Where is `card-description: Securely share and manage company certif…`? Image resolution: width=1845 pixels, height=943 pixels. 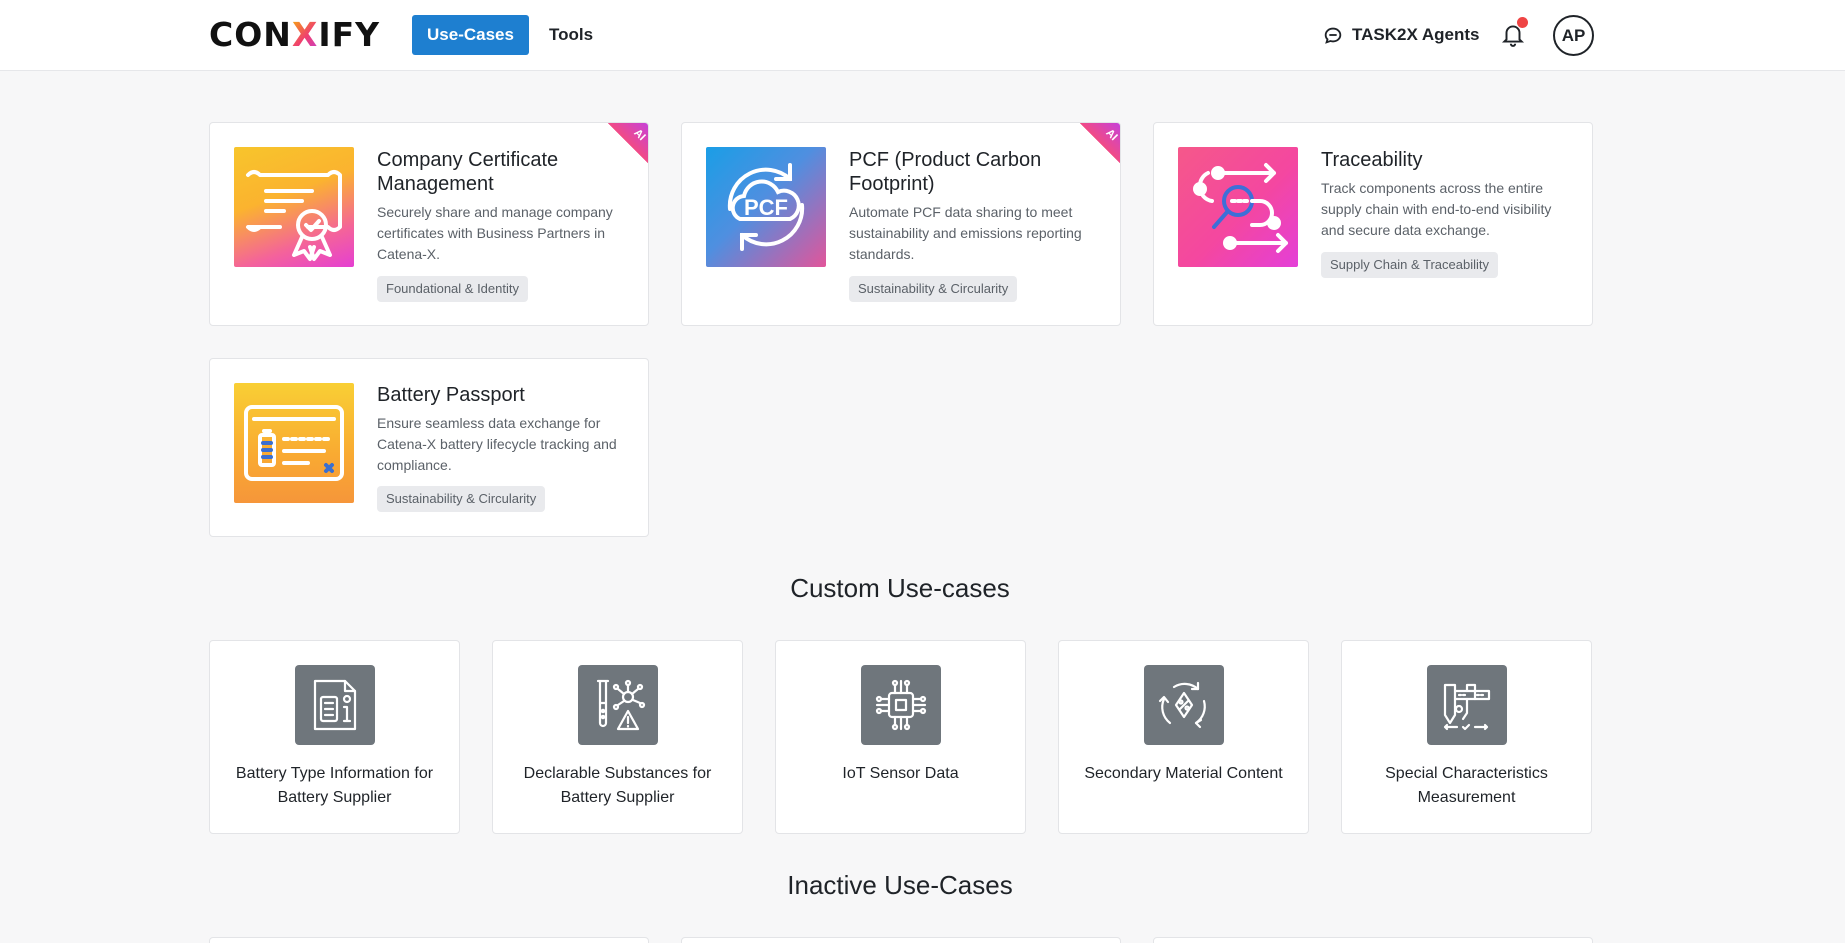
card-description: Securely share and manage company certif… is located at coordinates (495, 233).